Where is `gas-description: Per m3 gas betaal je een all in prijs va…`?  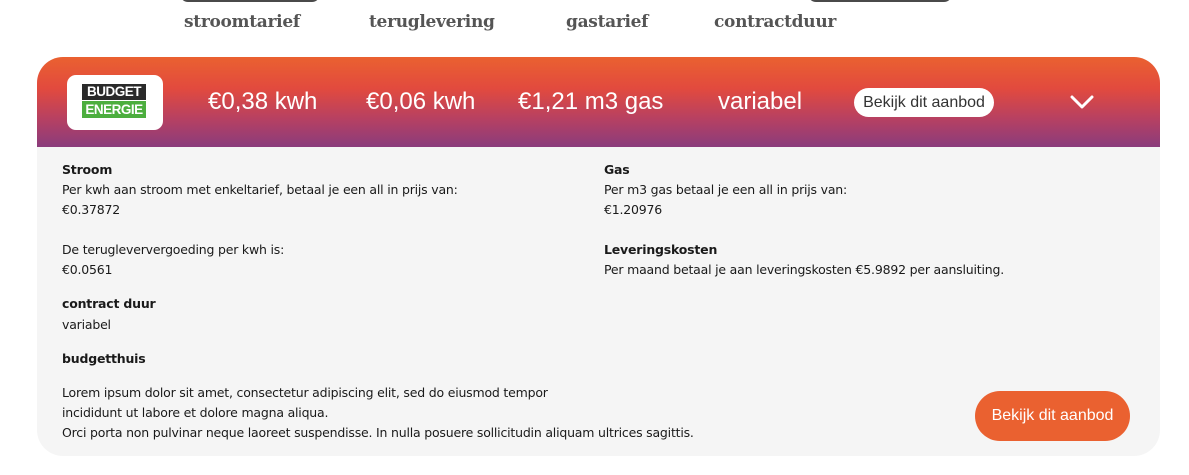
gas-description: Per m3 gas betaal je een all in prijs va… is located at coordinates (726, 189).